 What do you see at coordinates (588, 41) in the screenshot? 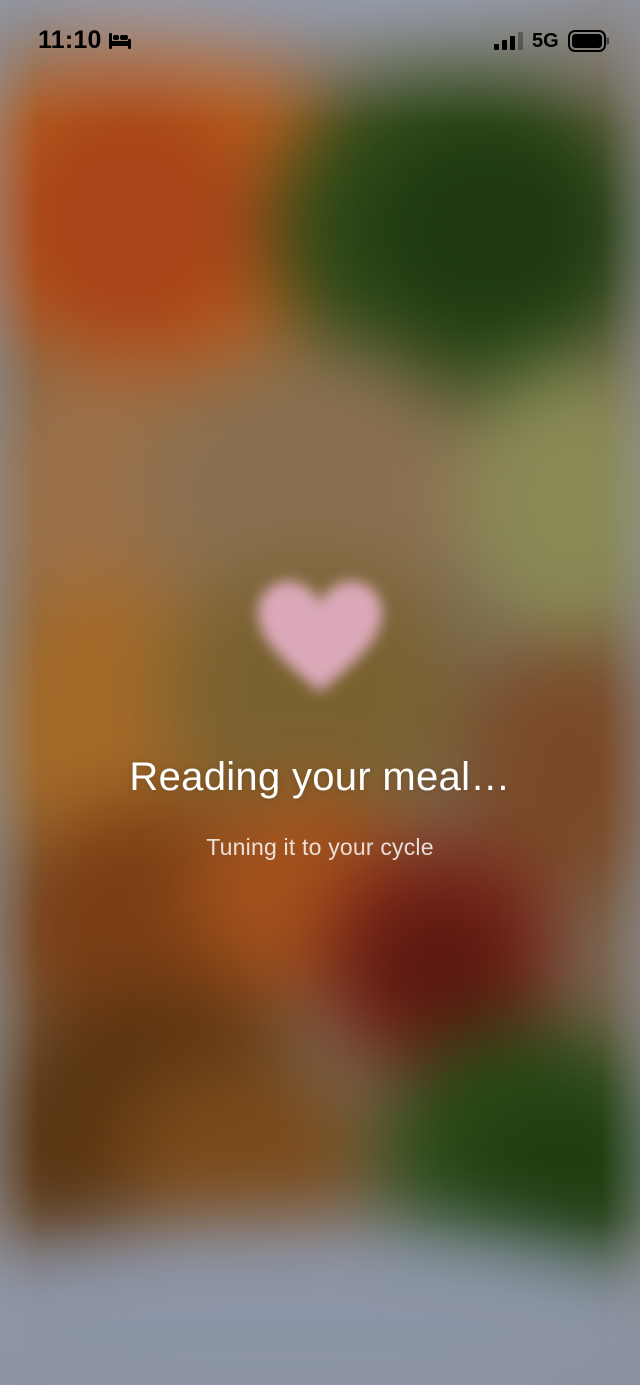
I see `battery-icon` at bounding box center [588, 41].